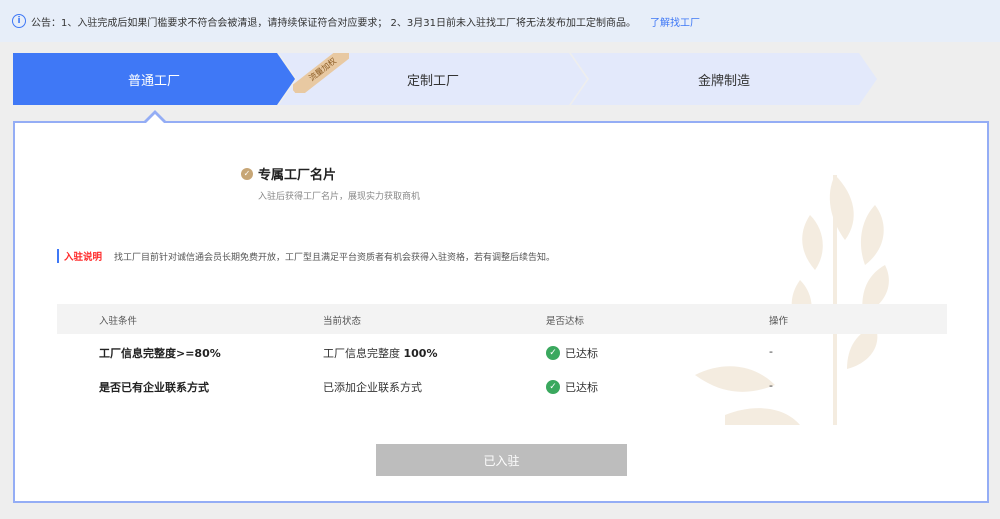 The width and height of the screenshot is (1000, 519). Describe the element at coordinates (501, 460) in the screenshot. I see `joined-button: 已入驻` at that location.